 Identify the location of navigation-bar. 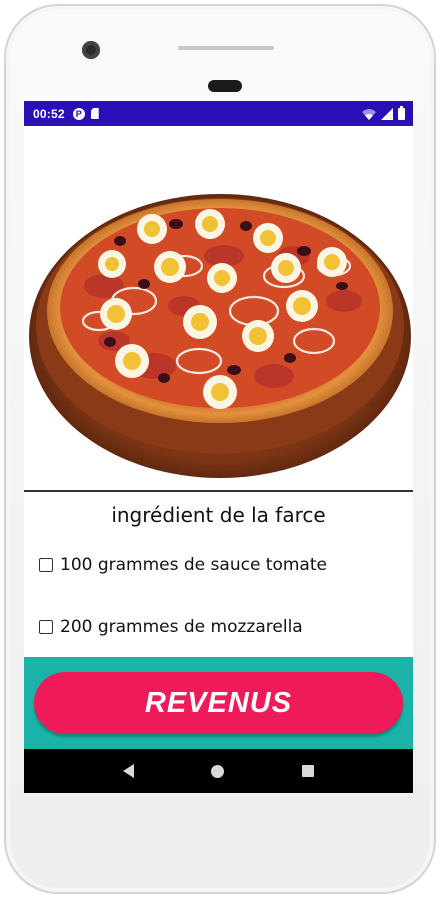
(218, 771).